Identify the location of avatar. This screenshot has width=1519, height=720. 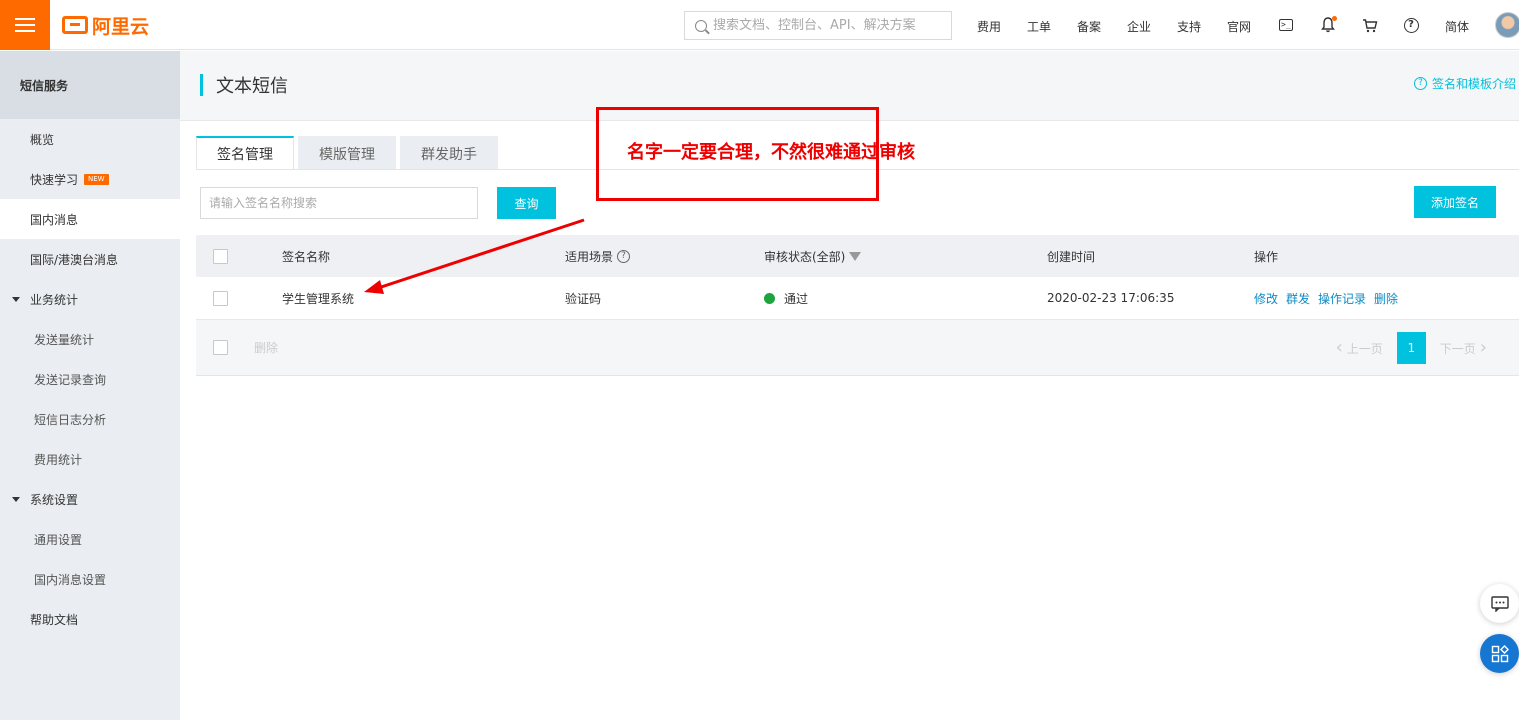
(1507, 25).